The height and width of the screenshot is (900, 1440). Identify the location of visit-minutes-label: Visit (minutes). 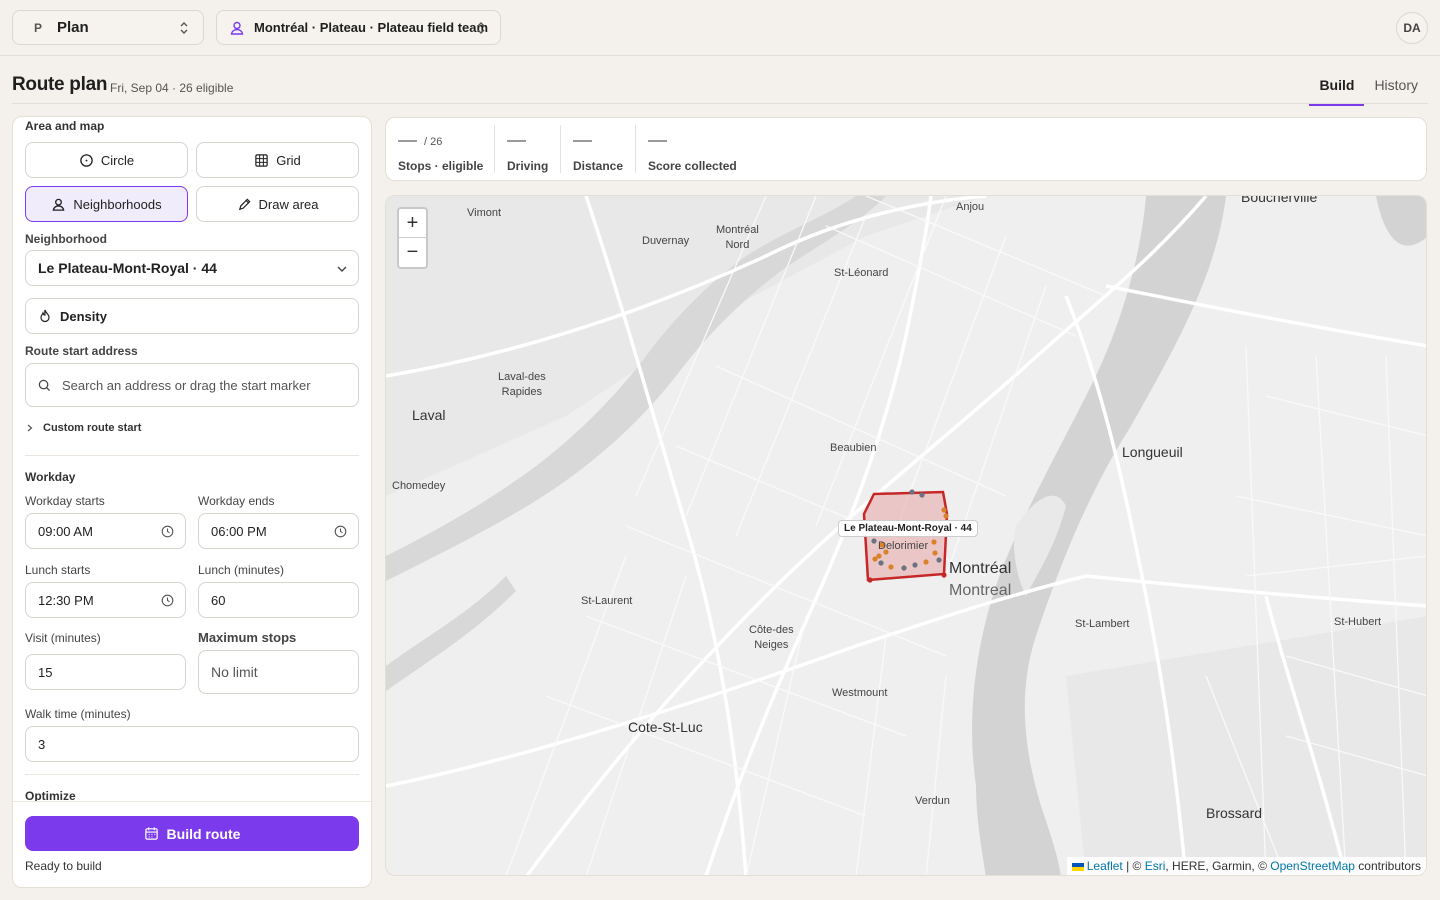
(63, 638).